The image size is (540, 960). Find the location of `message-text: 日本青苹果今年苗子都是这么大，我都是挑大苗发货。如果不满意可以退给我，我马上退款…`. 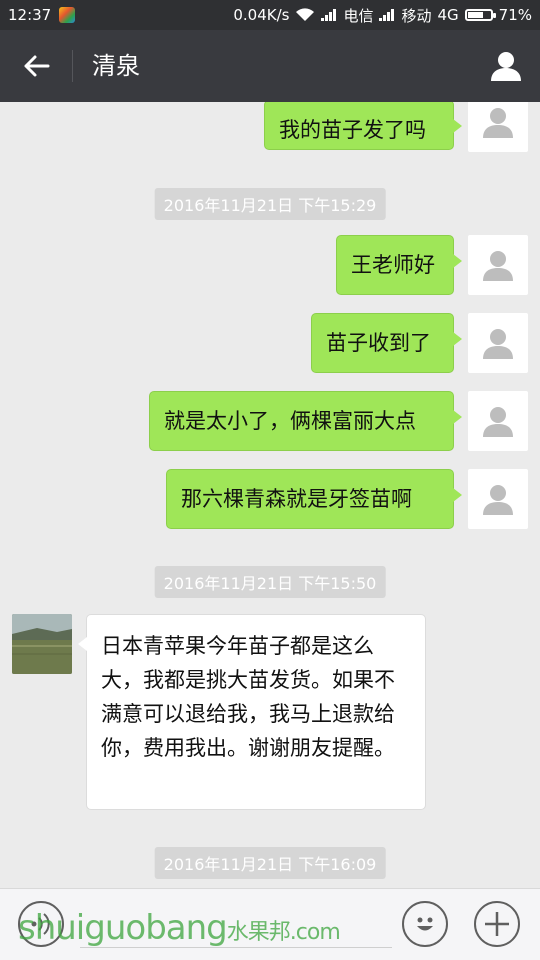

message-text: 日本青苹果今年苗子都是这么大，我都是挑大苗发货。如果不满意可以退给我，我马上退款… is located at coordinates (248, 697).